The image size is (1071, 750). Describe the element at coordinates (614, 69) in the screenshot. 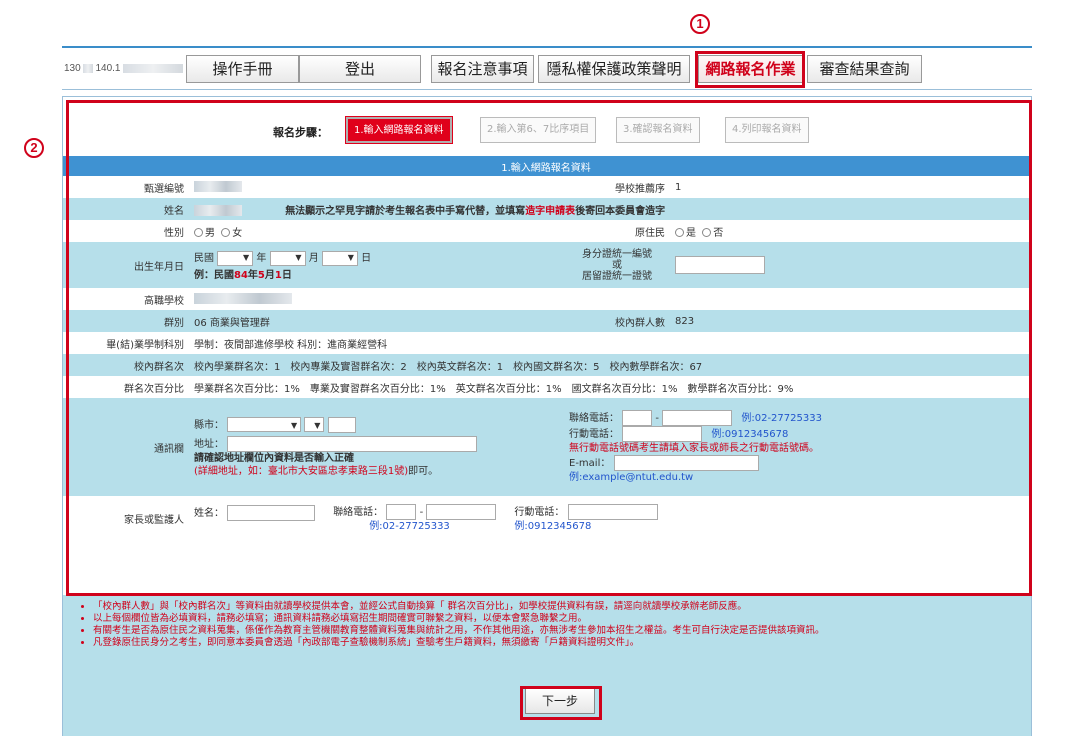

I see `privacy-policy-button: 隱私權保護政策聲明` at that location.